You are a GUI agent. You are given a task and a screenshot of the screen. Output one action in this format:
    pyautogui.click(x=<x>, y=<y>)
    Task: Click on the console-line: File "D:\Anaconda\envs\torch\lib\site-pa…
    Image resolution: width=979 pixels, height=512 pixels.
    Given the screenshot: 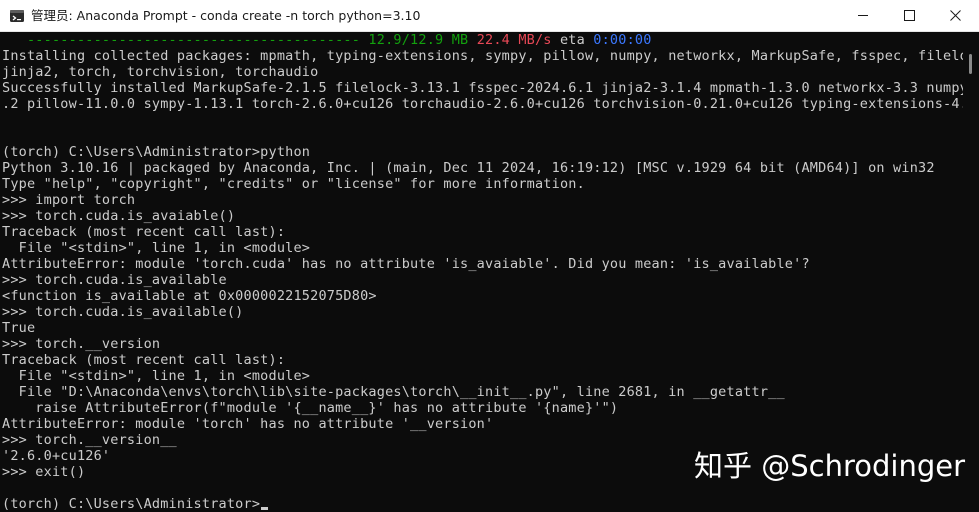 What is the action you would take?
    pyautogui.click(x=393, y=392)
    